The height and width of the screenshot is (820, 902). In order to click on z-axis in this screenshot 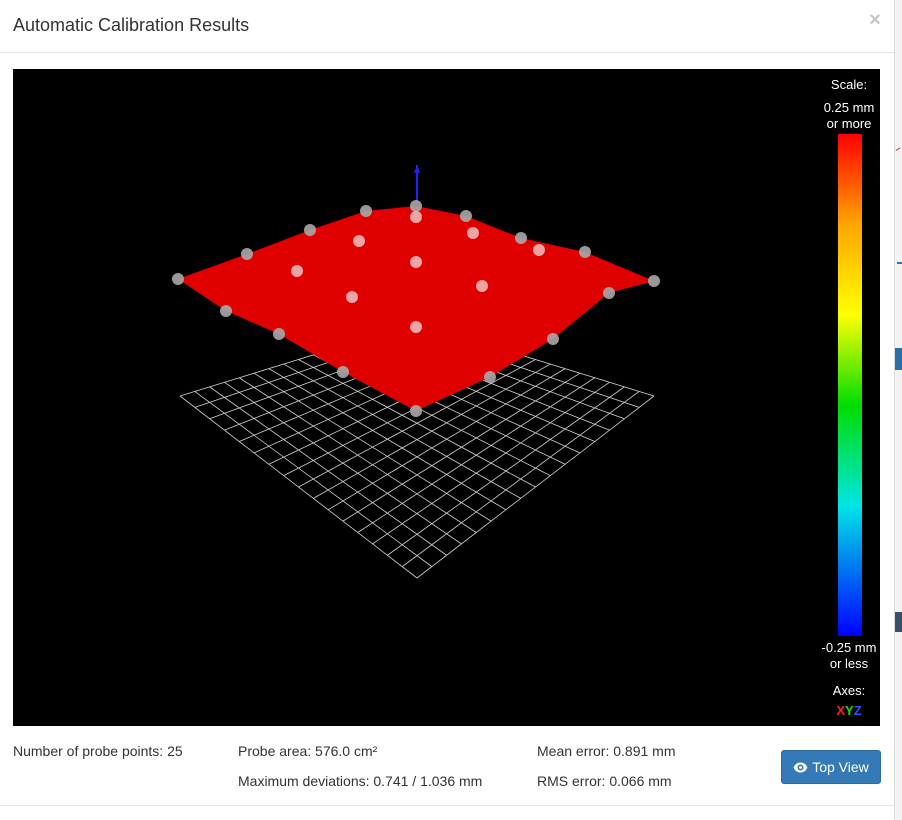, I will do `click(417, 184)`.